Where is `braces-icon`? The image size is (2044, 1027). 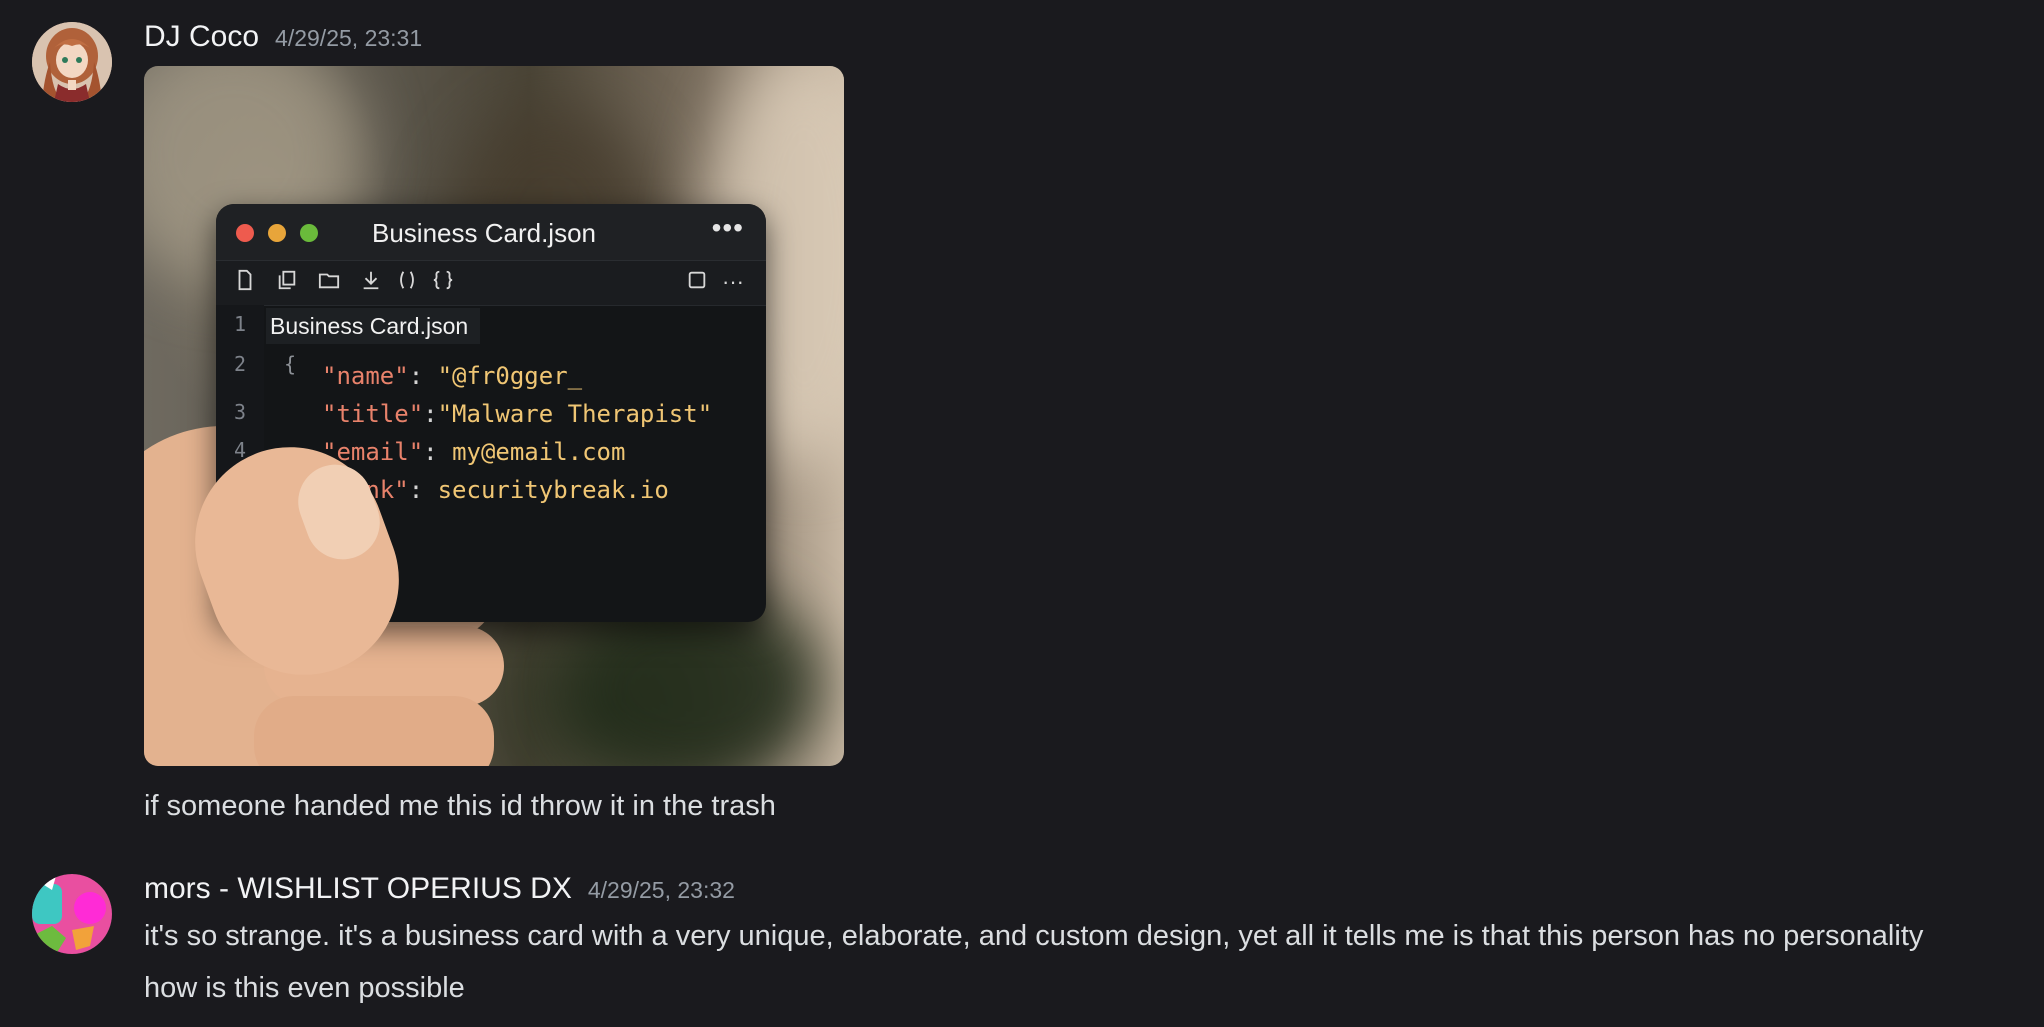
braces-icon is located at coordinates (443, 282).